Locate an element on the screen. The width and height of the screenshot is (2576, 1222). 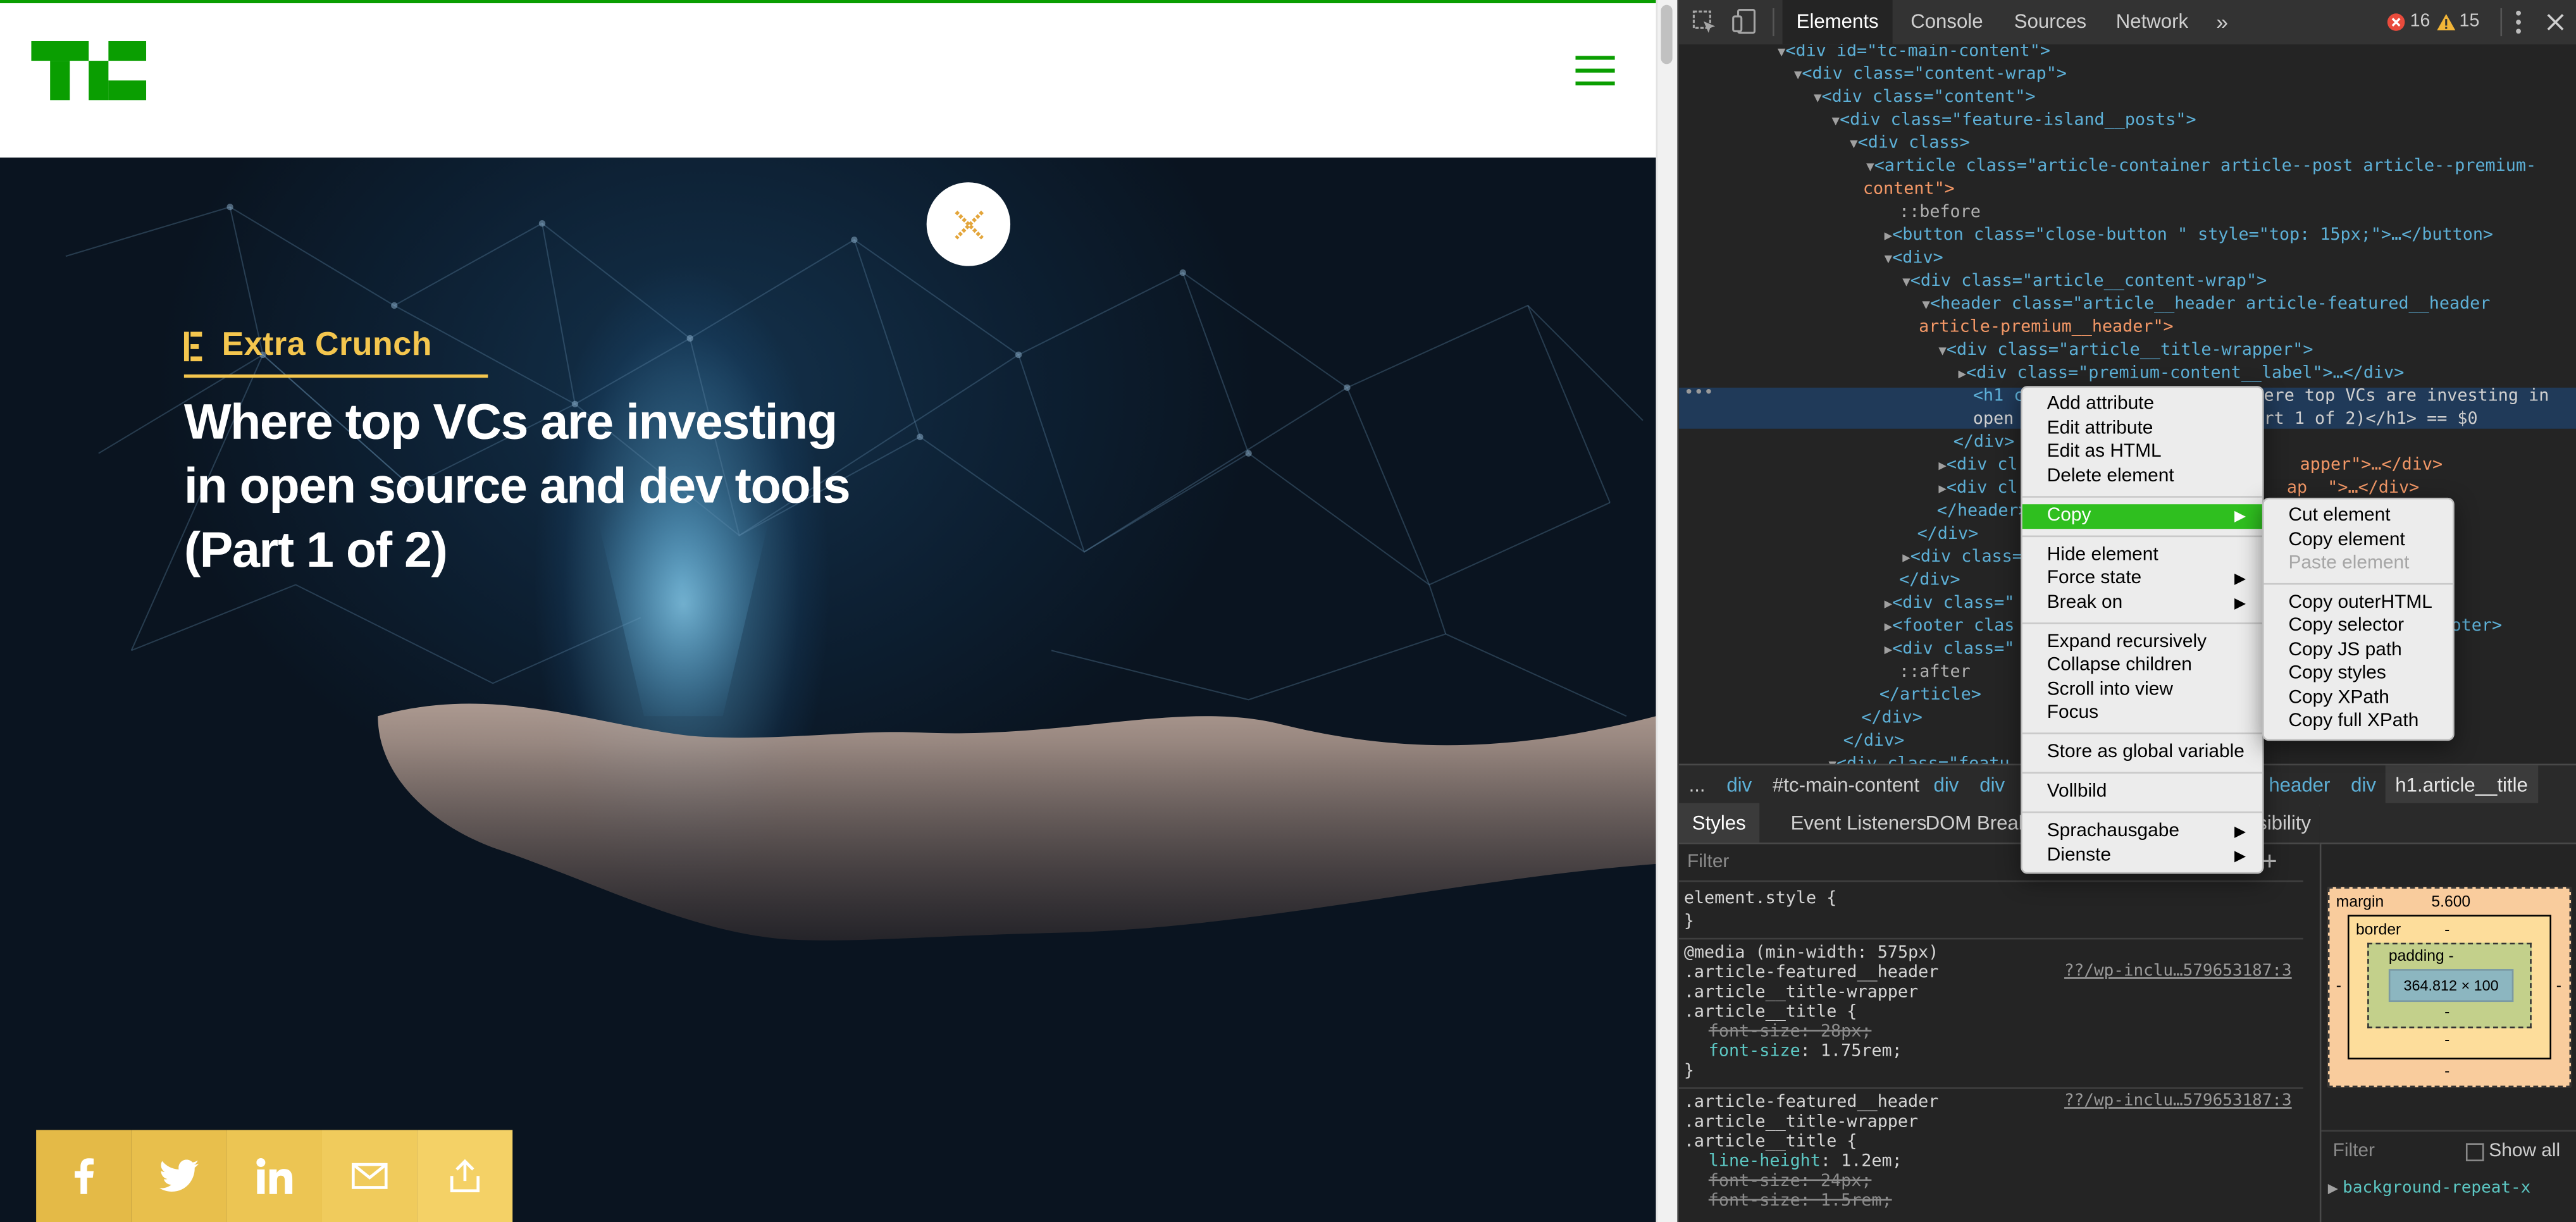
box-border: border - - padding - - 364.812 × 100 is located at coordinates (2449, 987).